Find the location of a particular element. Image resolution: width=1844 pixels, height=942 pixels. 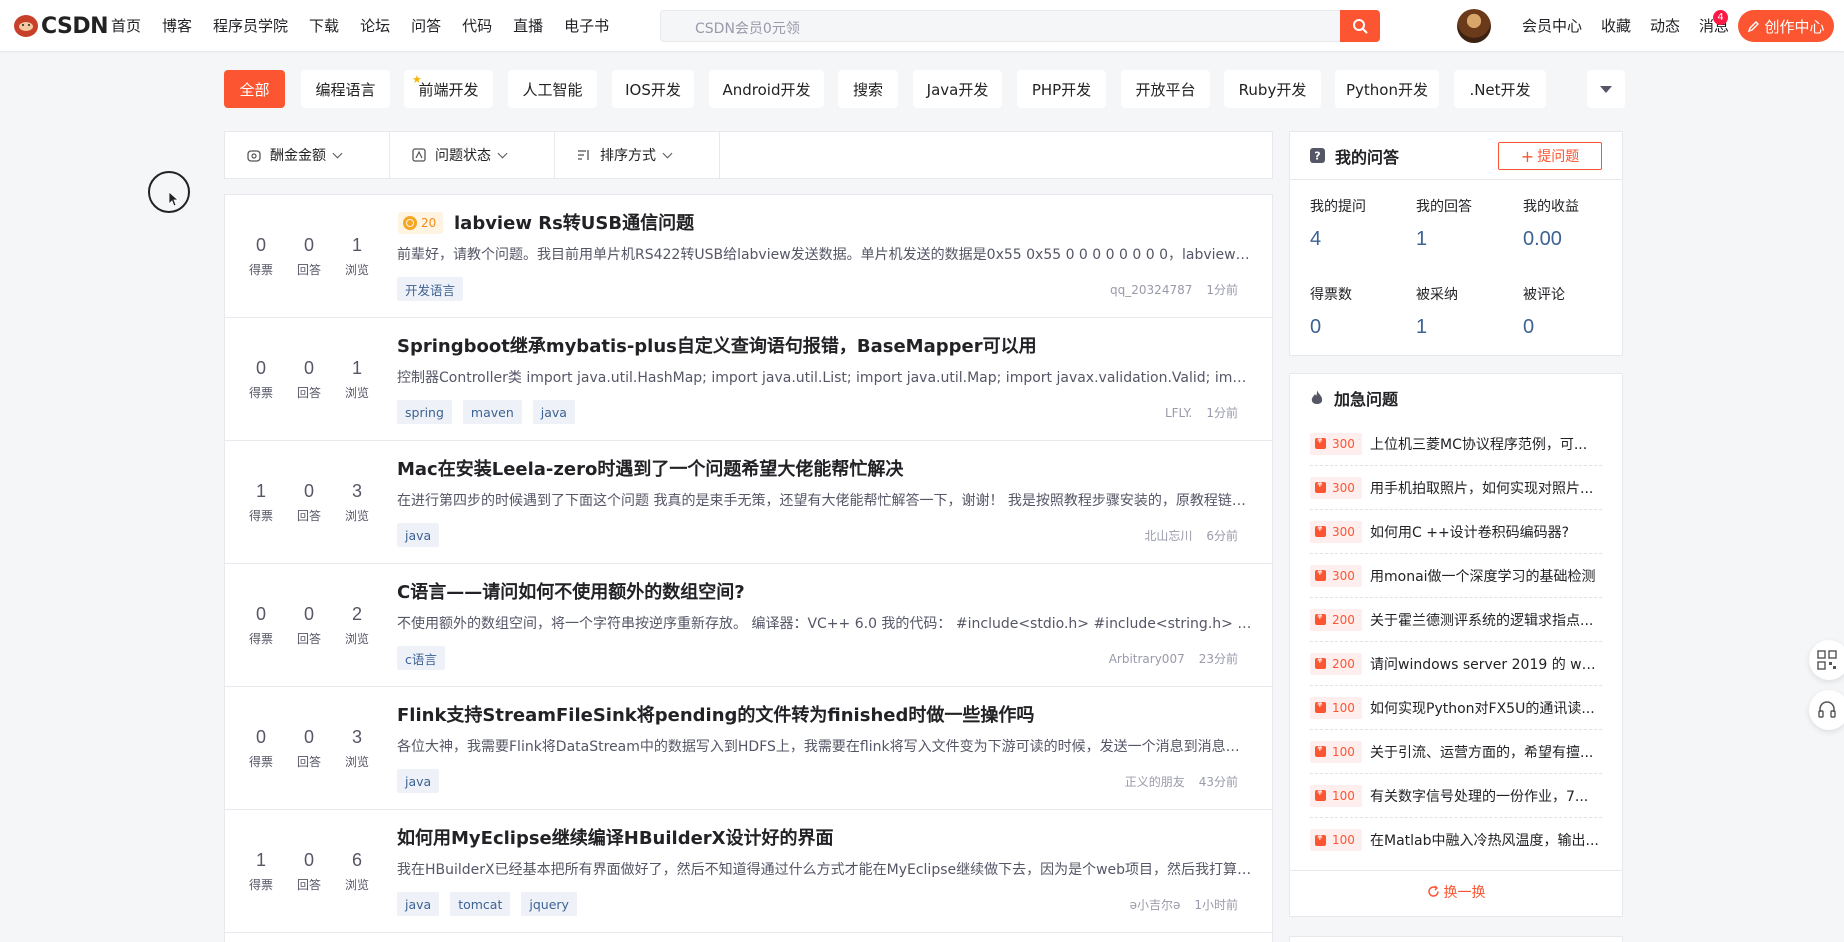

category-dotnet: .Net开发 is located at coordinates (1500, 89).